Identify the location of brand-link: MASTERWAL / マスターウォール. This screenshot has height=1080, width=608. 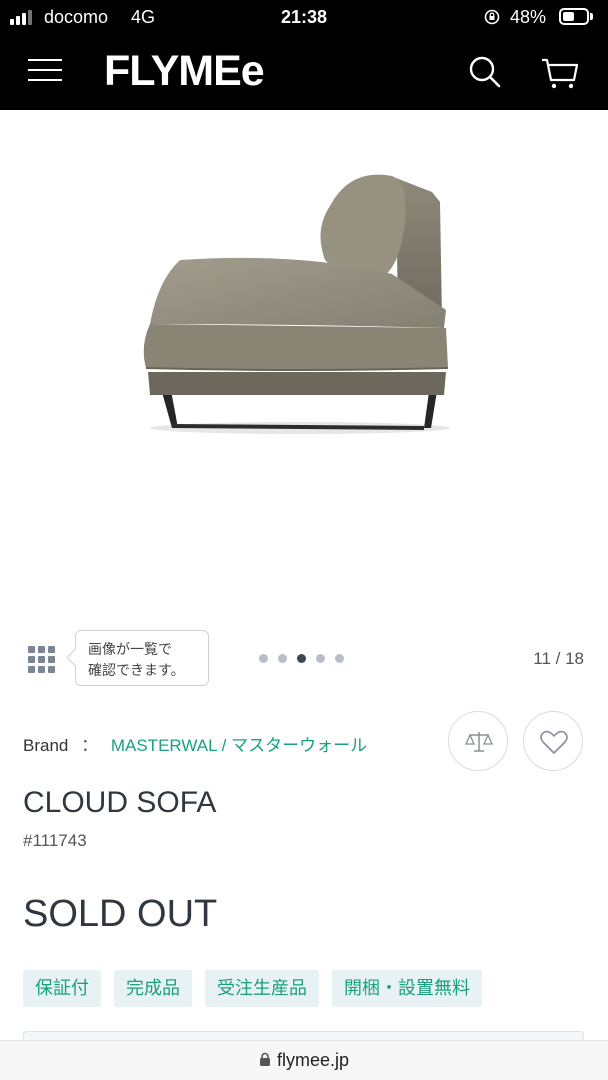
(239, 745).